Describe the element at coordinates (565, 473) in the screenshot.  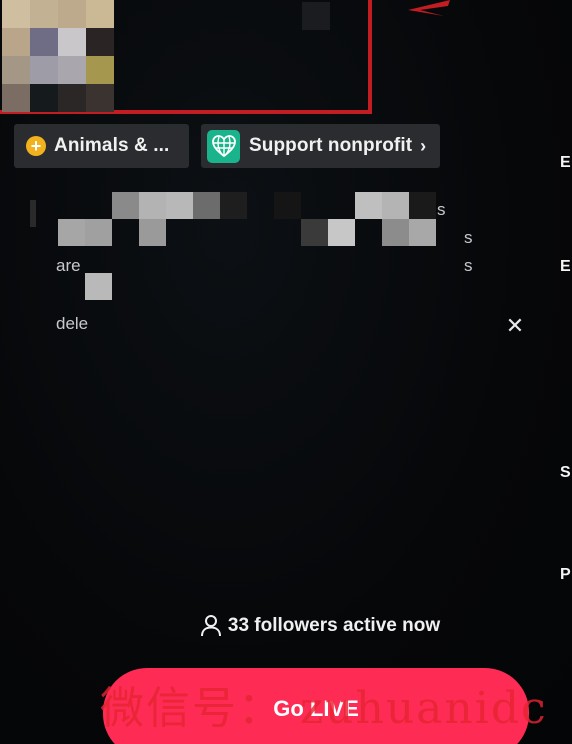
I see `right-toolbar-label: S` at that location.